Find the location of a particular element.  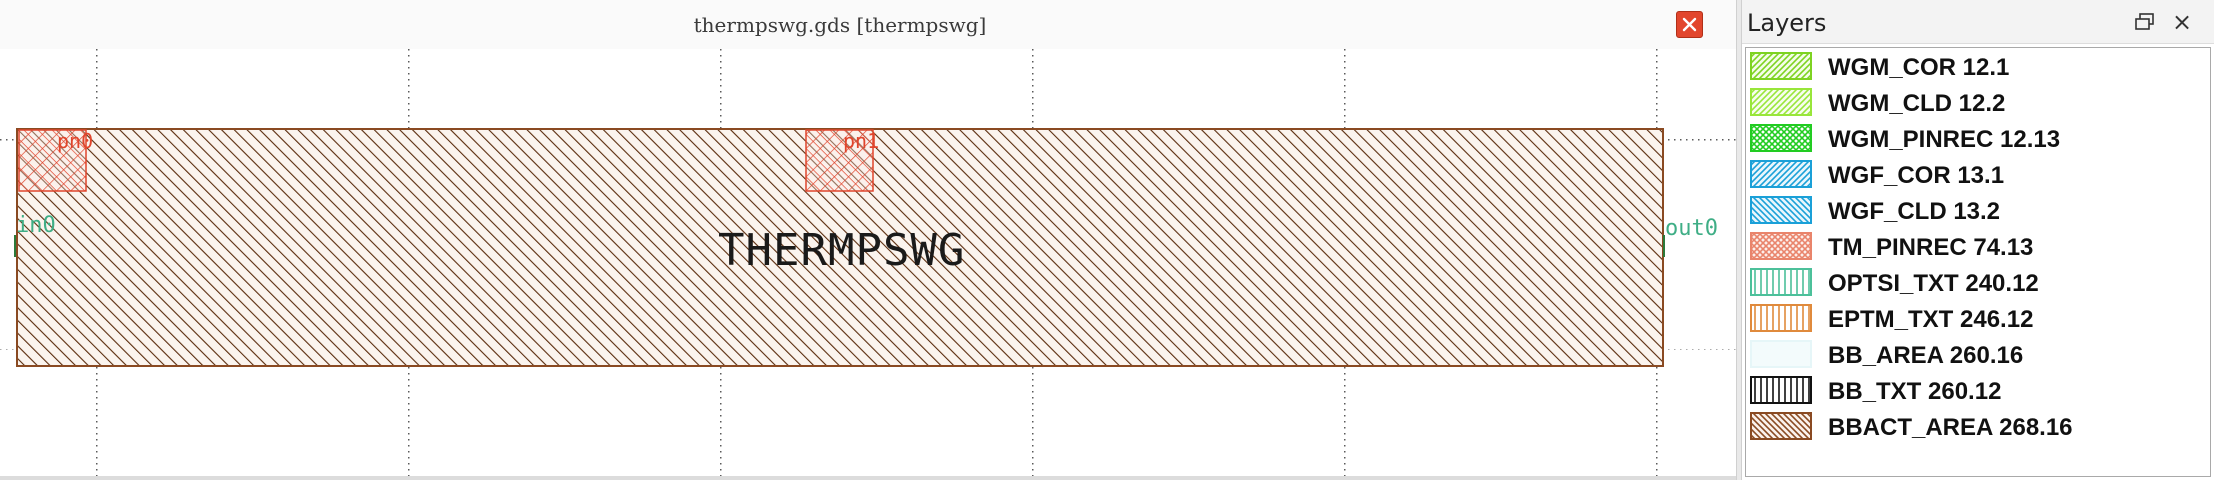

layer-row-wgf-cld: WGF_CLD 13.2 is located at coordinates (1976, 211).